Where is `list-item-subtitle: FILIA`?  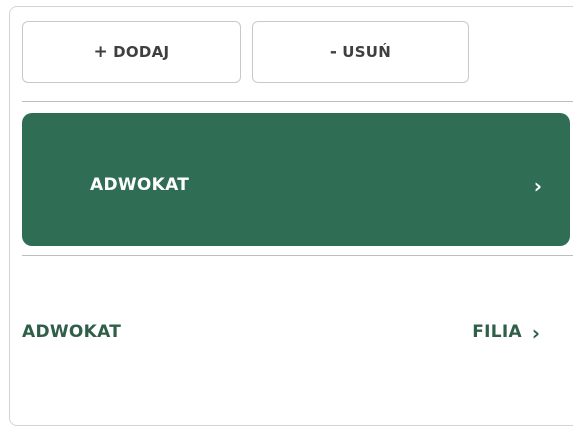 list-item-subtitle: FILIA is located at coordinates (497, 332).